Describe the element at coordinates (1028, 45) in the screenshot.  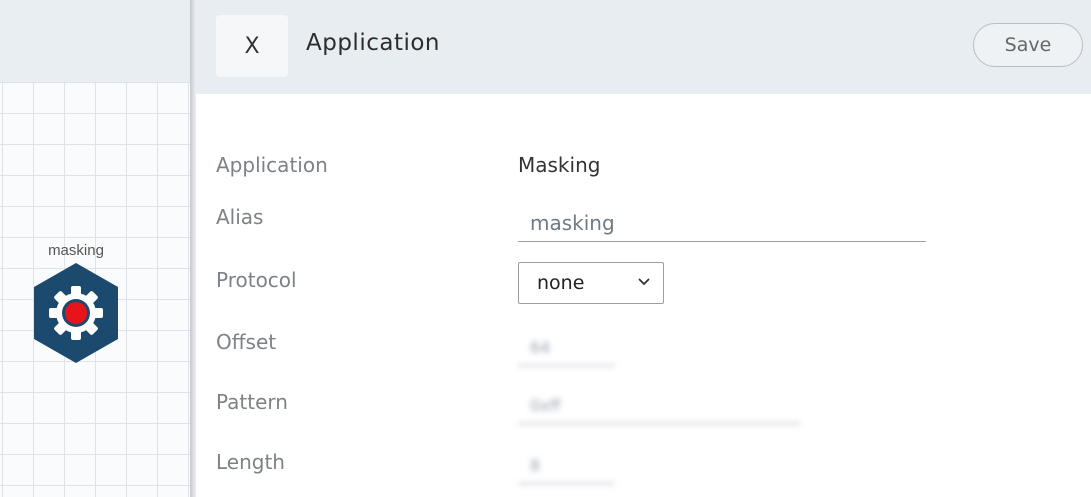
I see `save-button: Save` at that location.